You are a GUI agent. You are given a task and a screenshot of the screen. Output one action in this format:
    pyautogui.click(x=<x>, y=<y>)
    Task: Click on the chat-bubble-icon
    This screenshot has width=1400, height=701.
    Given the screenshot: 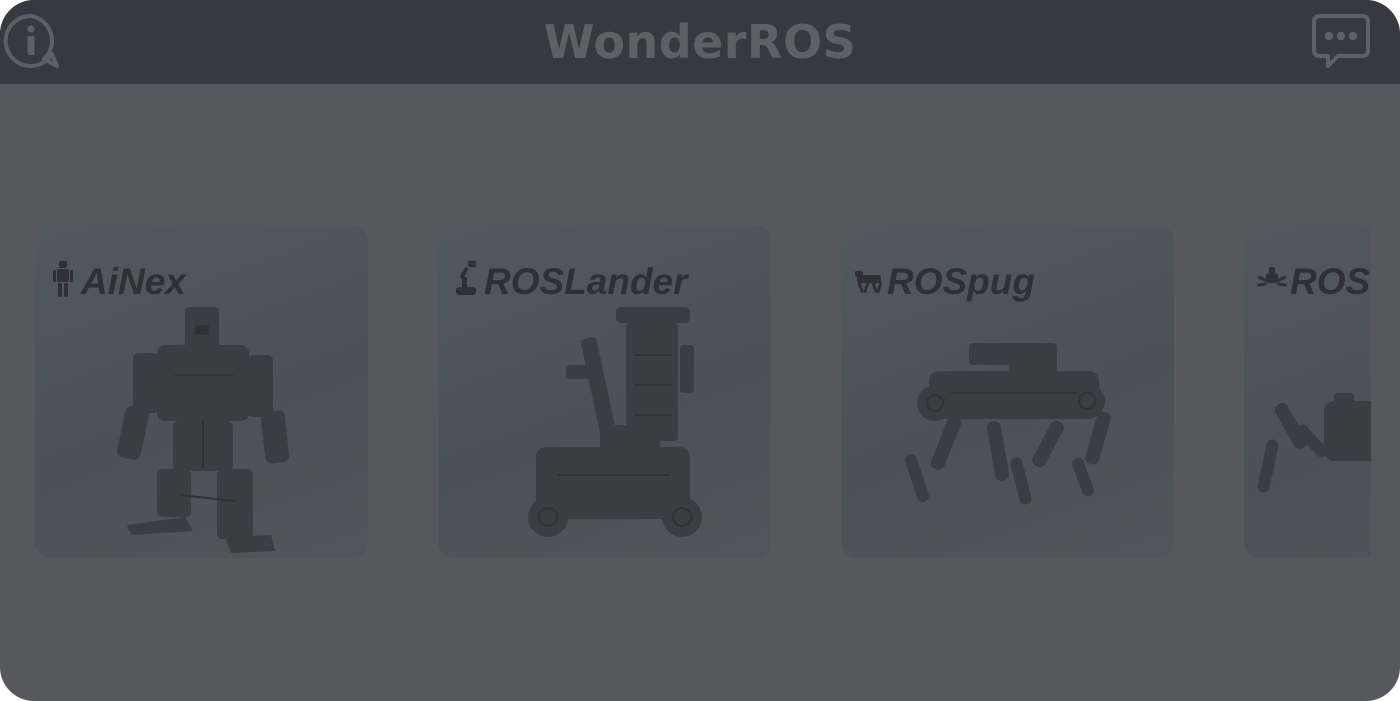 What is the action you would take?
    pyautogui.click(x=1341, y=41)
    